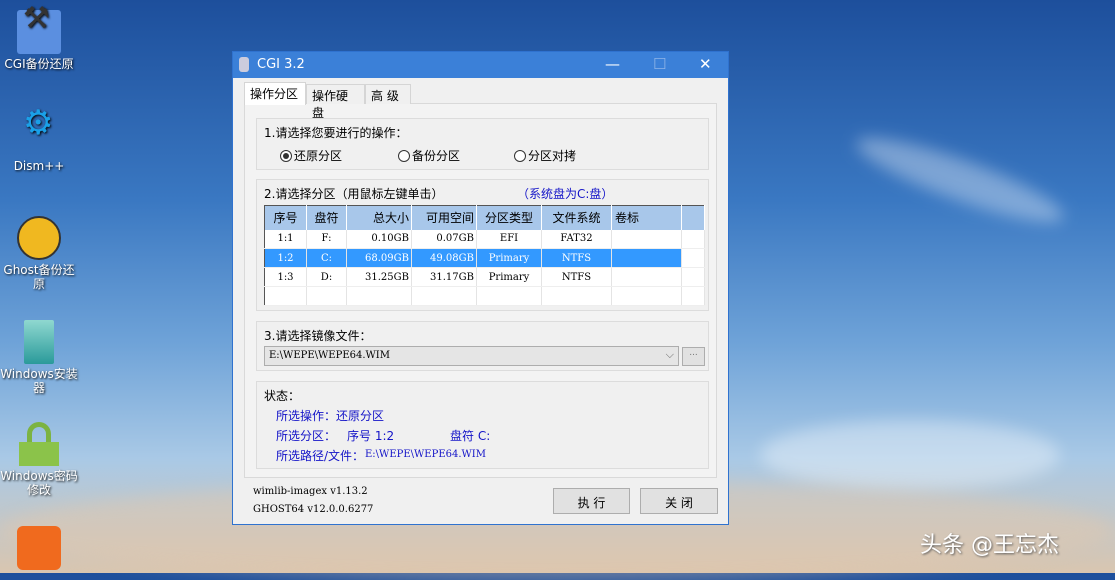 The height and width of the screenshot is (580, 1115). What do you see at coordinates (320, 456) in the screenshot?
I see `status-path-label: 所选路径/文件：` at bounding box center [320, 456].